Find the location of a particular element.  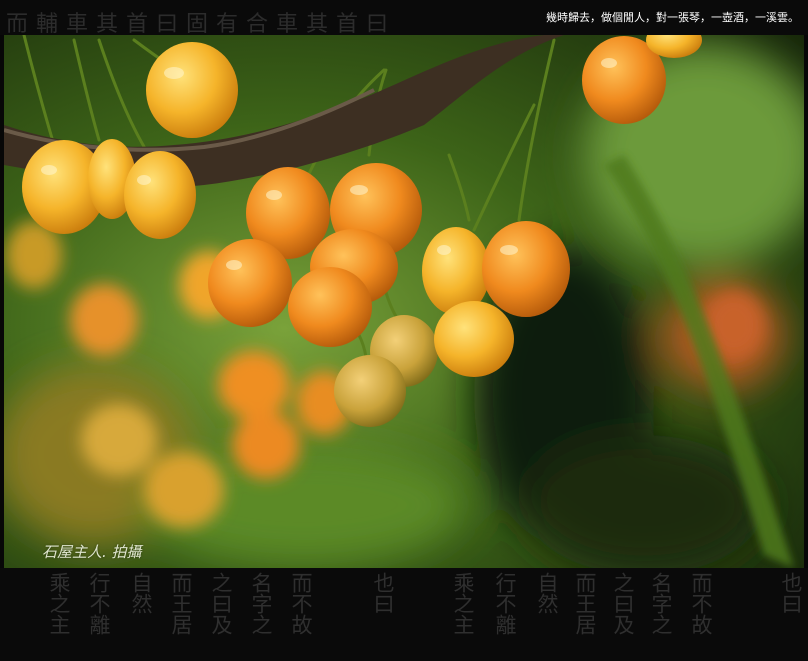

top-calligraphy-band: 而輔車其首曰固有合車其首曰 幾時歸去，做個閒人，對一張琴，一壺酒，一溪雲。 is located at coordinates (404, 17).